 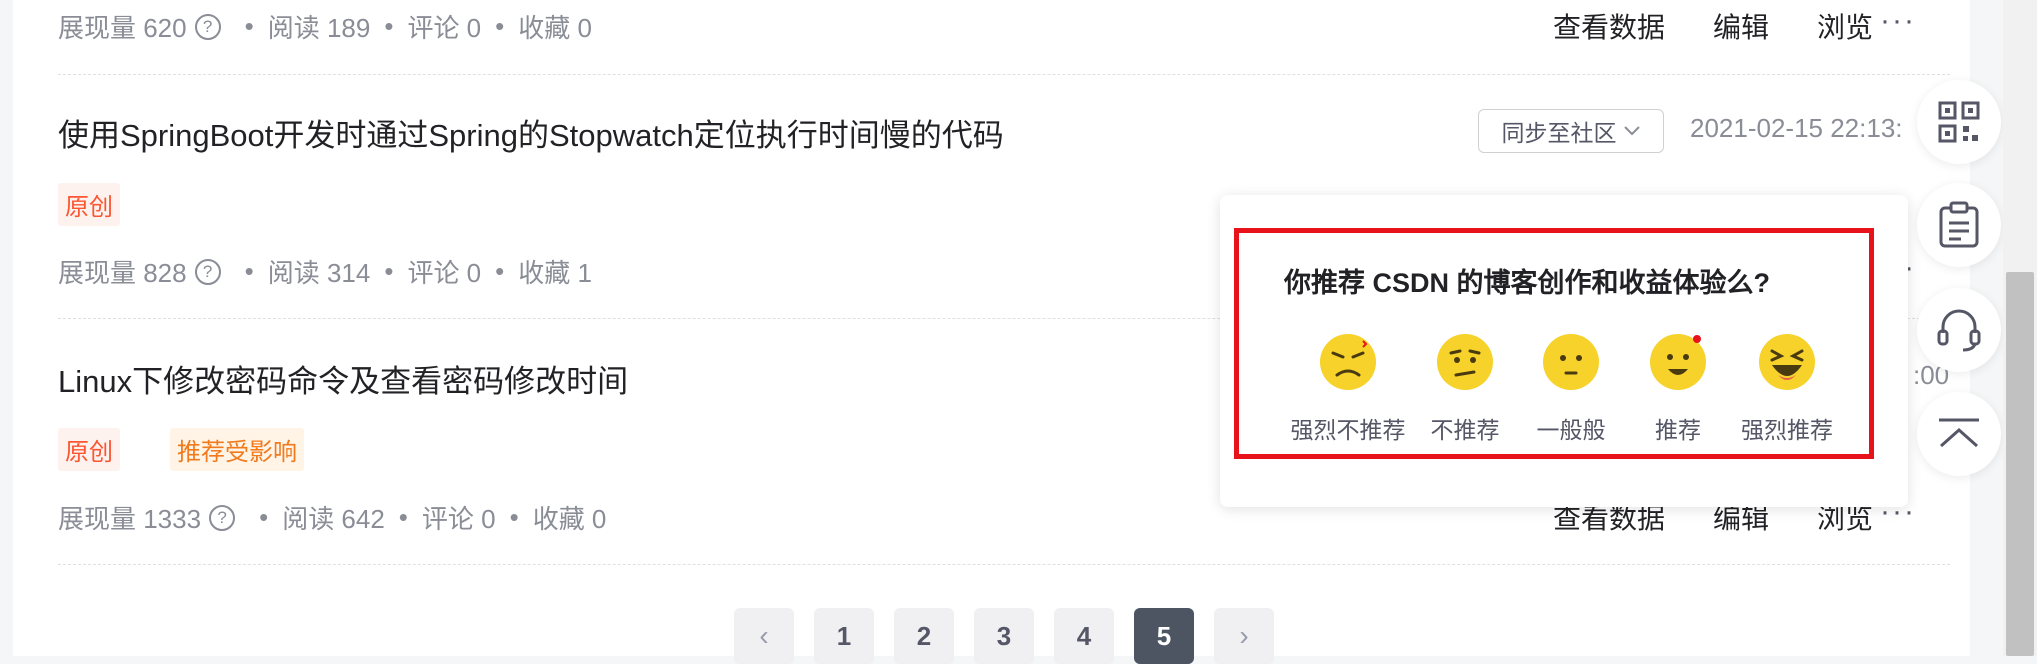 What do you see at coordinates (1898, 21) in the screenshot?
I see `more-menu-button: ···` at bounding box center [1898, 21].